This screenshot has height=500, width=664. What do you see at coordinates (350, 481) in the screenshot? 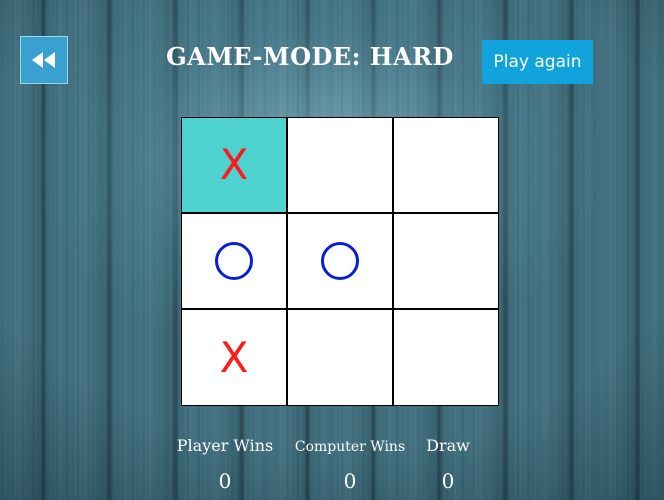
I see `computer-wins-value: 0` at bounding box center [350, 481].